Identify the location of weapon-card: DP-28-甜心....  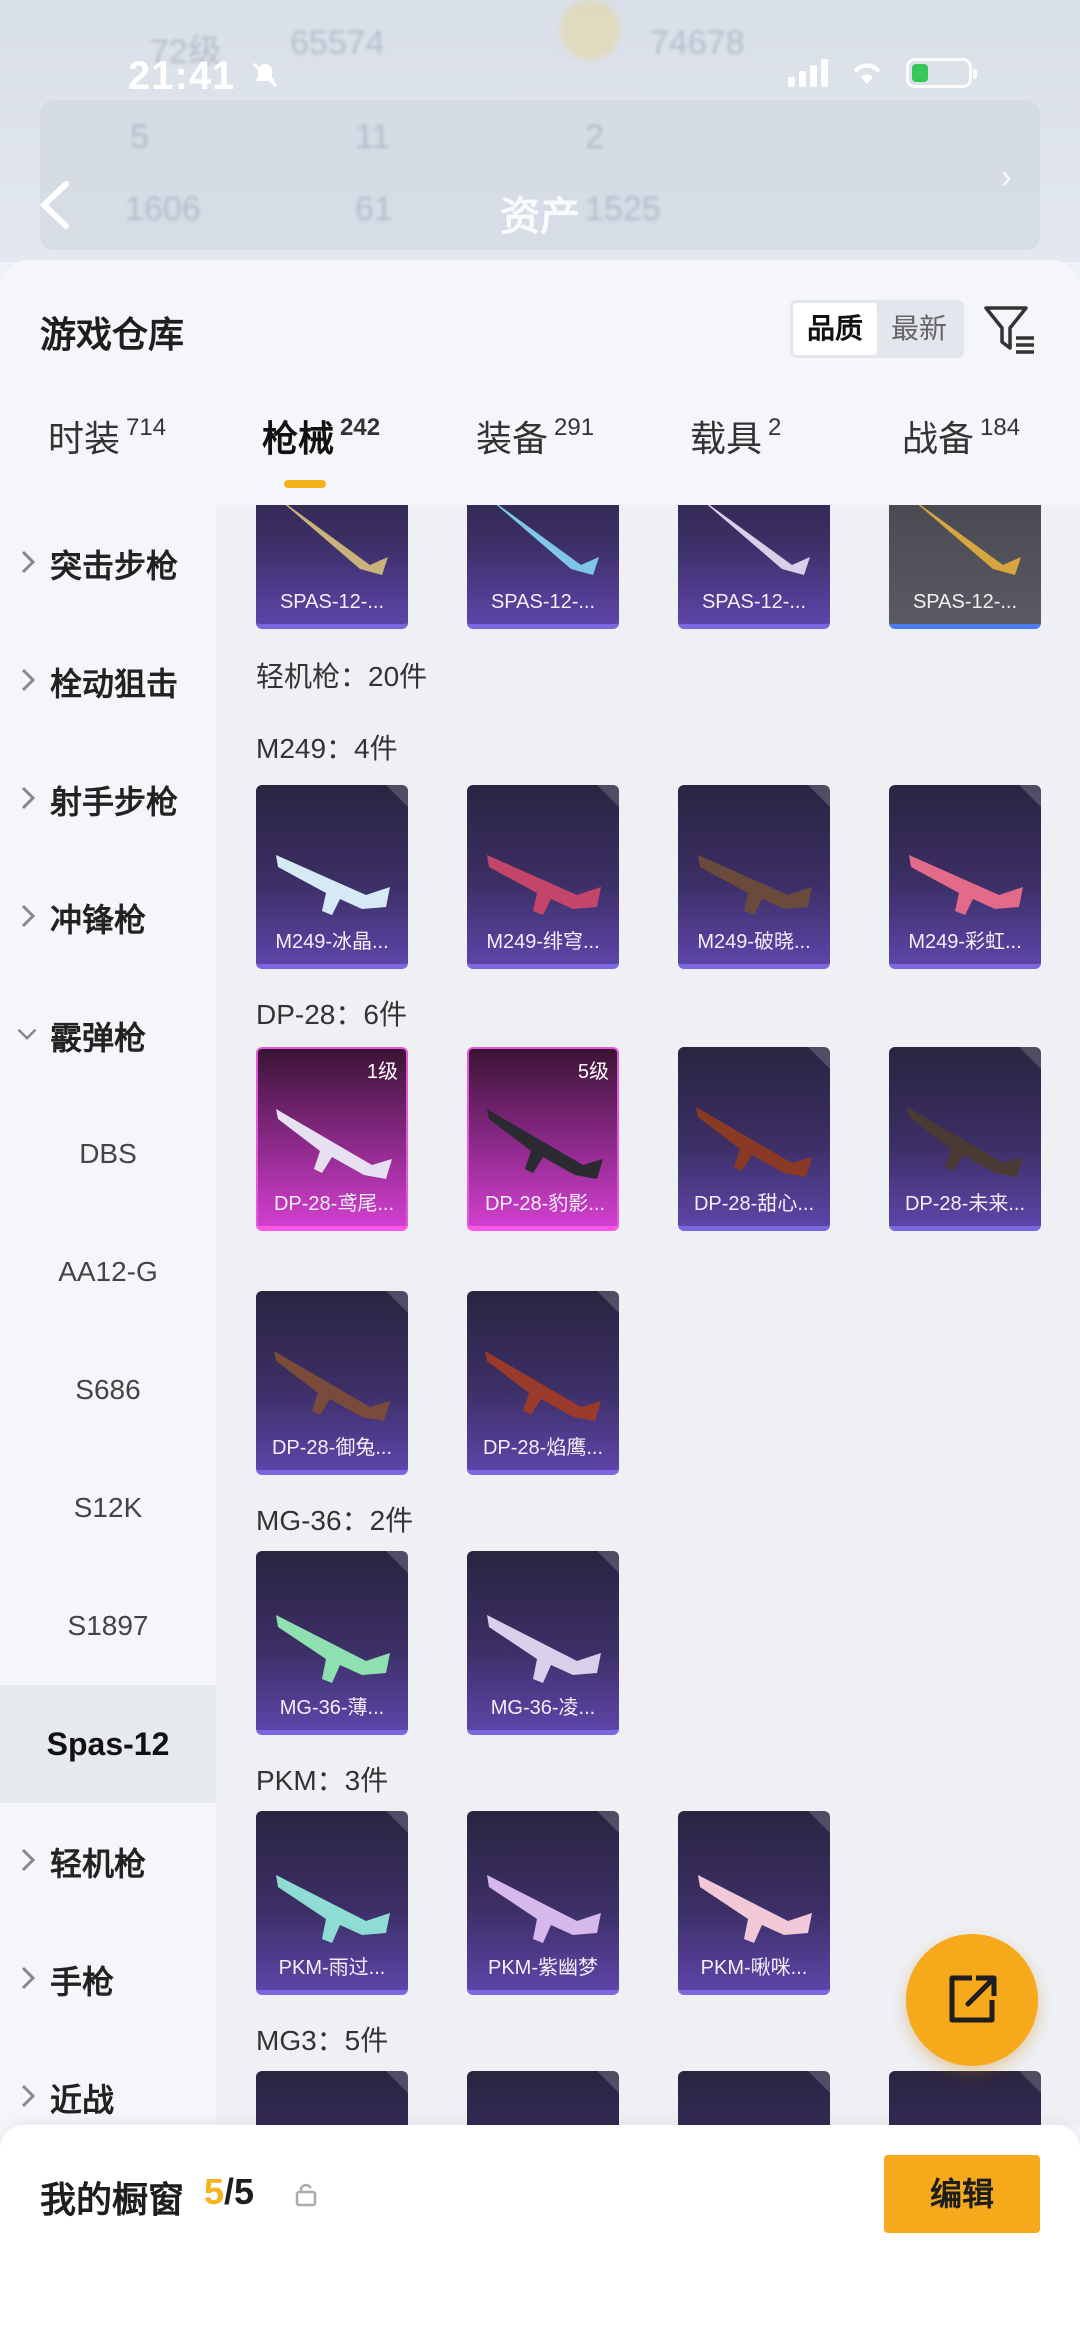
(754, 1139).